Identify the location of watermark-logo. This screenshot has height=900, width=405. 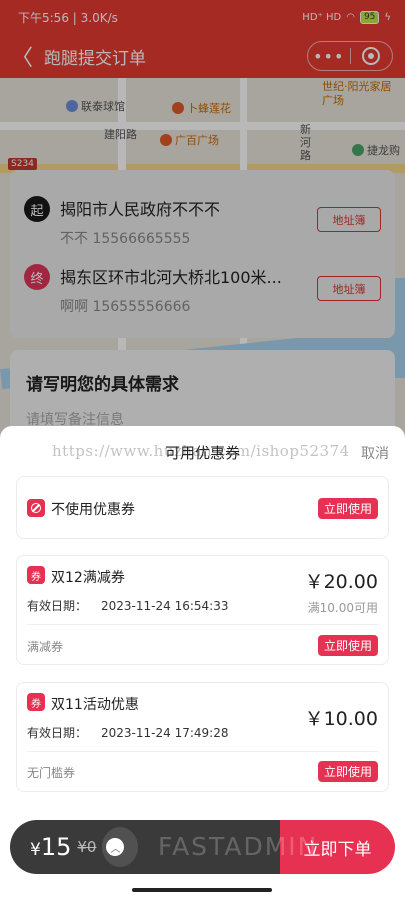
(120, 847).